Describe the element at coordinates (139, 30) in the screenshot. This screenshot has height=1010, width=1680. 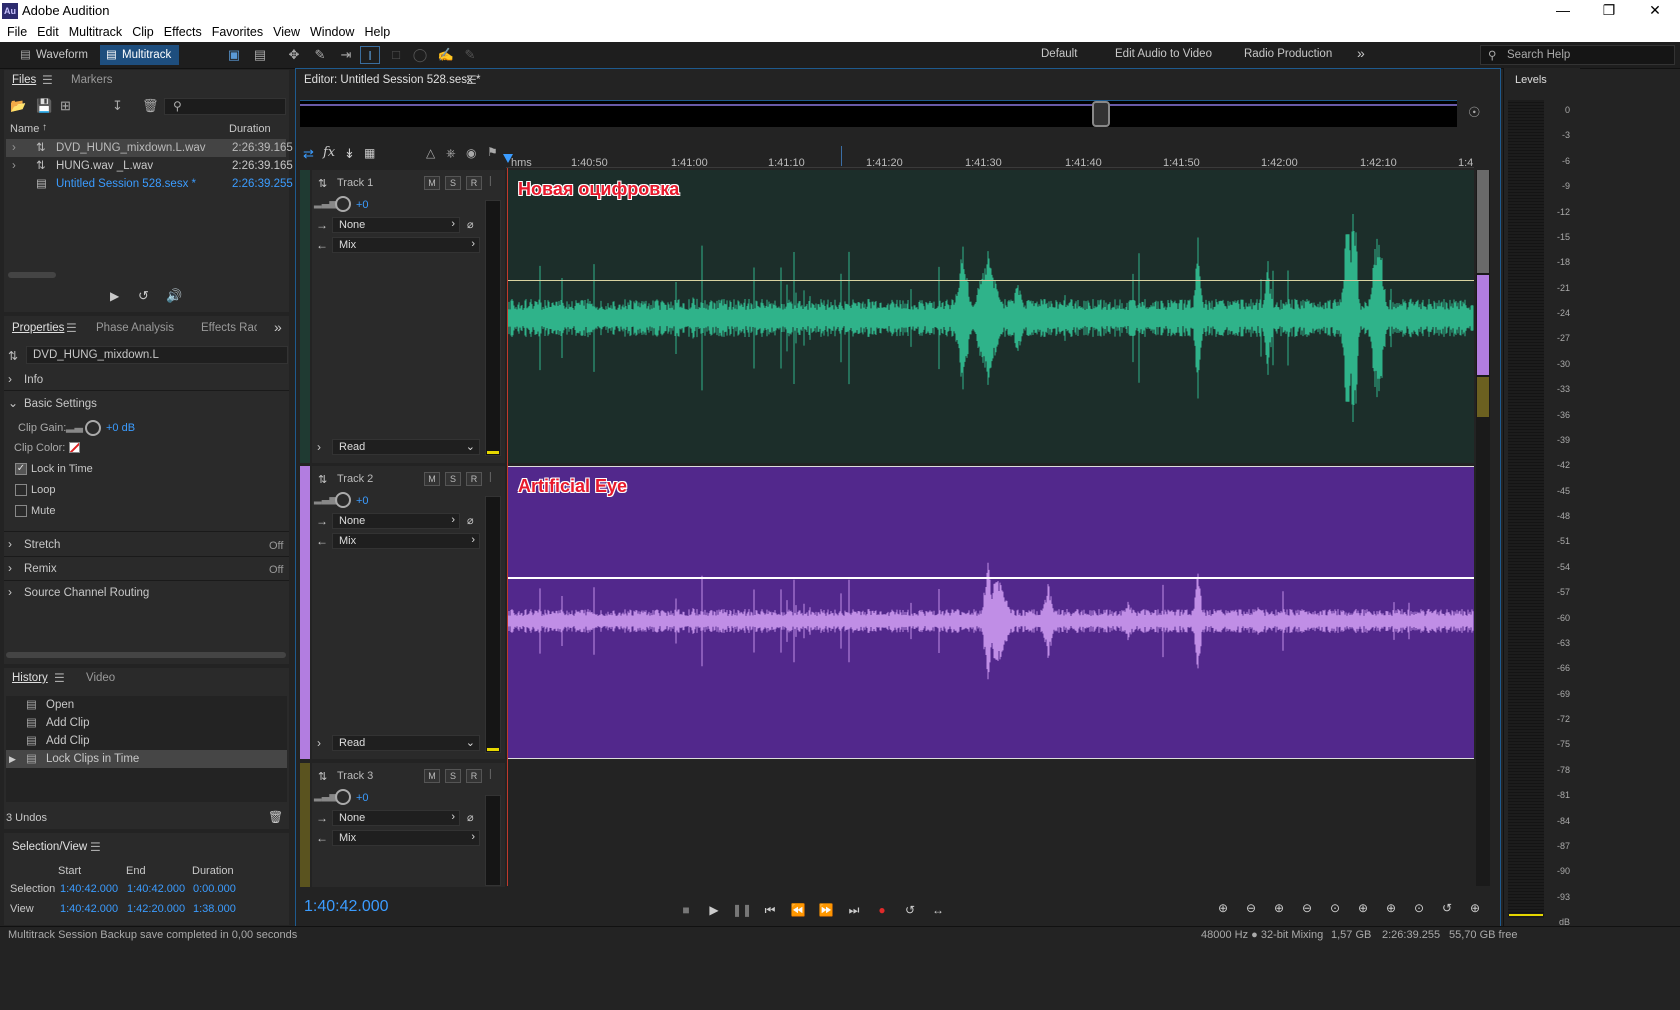
I see `menu-clip: Clip` at that location.